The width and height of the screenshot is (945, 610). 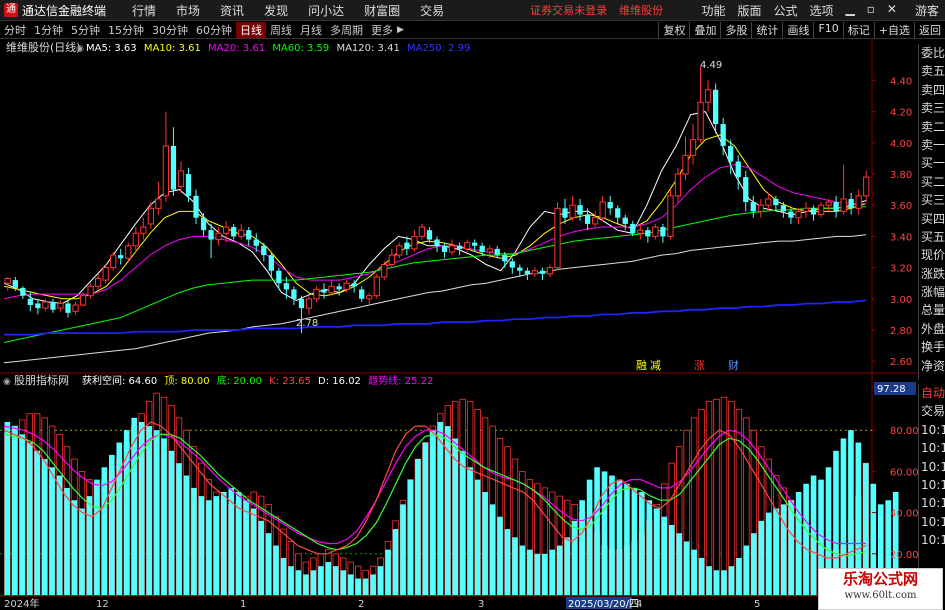 What do you see at coordinates (892, 10) in the screenshot?
I see `close-icon: ✕` at bounding box center [892, 10].